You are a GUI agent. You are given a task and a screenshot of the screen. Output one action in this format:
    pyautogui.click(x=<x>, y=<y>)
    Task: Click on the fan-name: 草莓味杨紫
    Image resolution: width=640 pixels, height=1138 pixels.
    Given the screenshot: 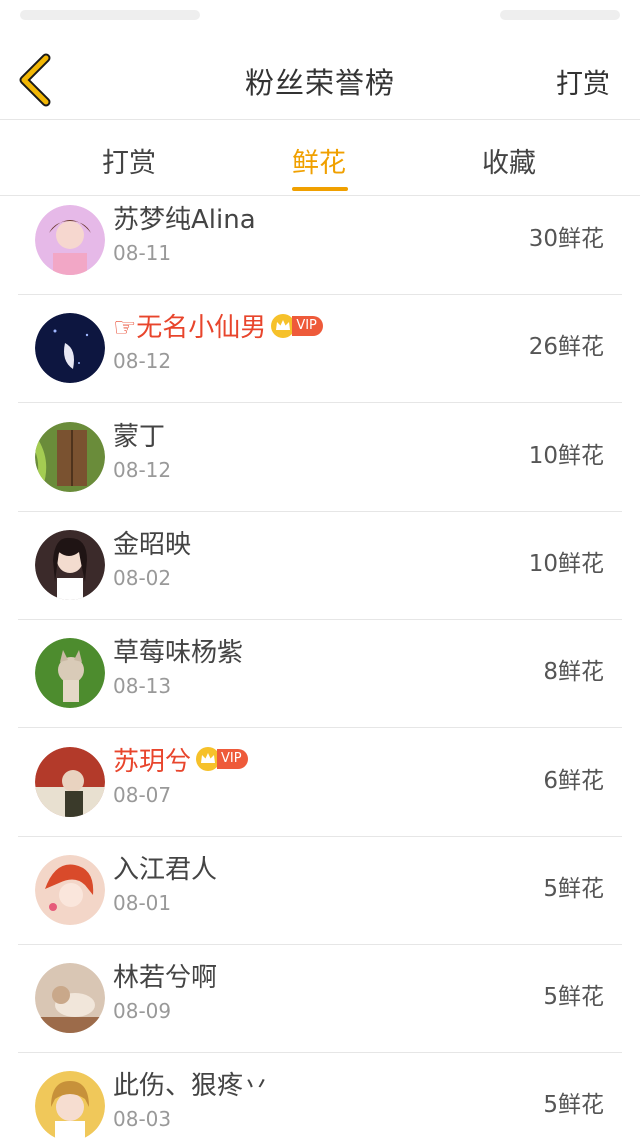 What is the action you would take?
    pyautogui.click(x=178, y=653)
    